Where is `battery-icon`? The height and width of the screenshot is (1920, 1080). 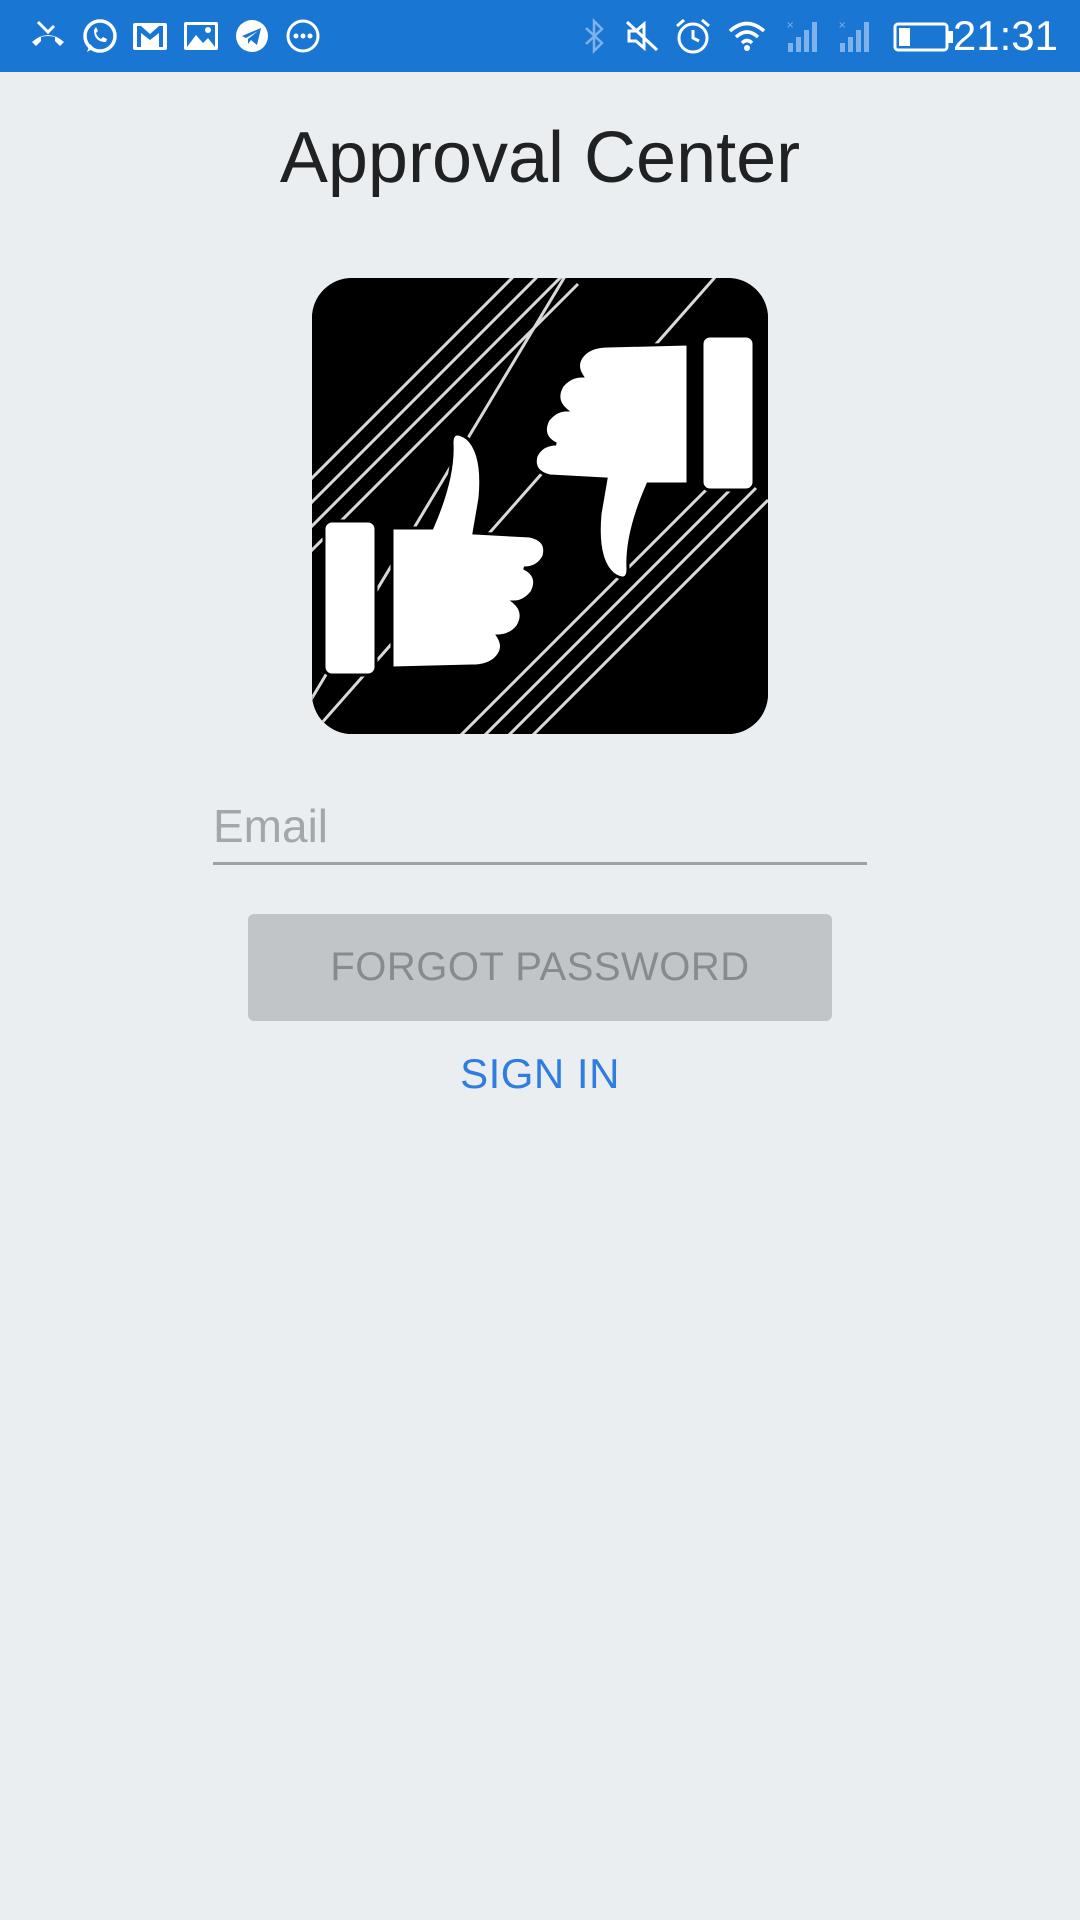
battery-icon is located at coordinates (924, 36).